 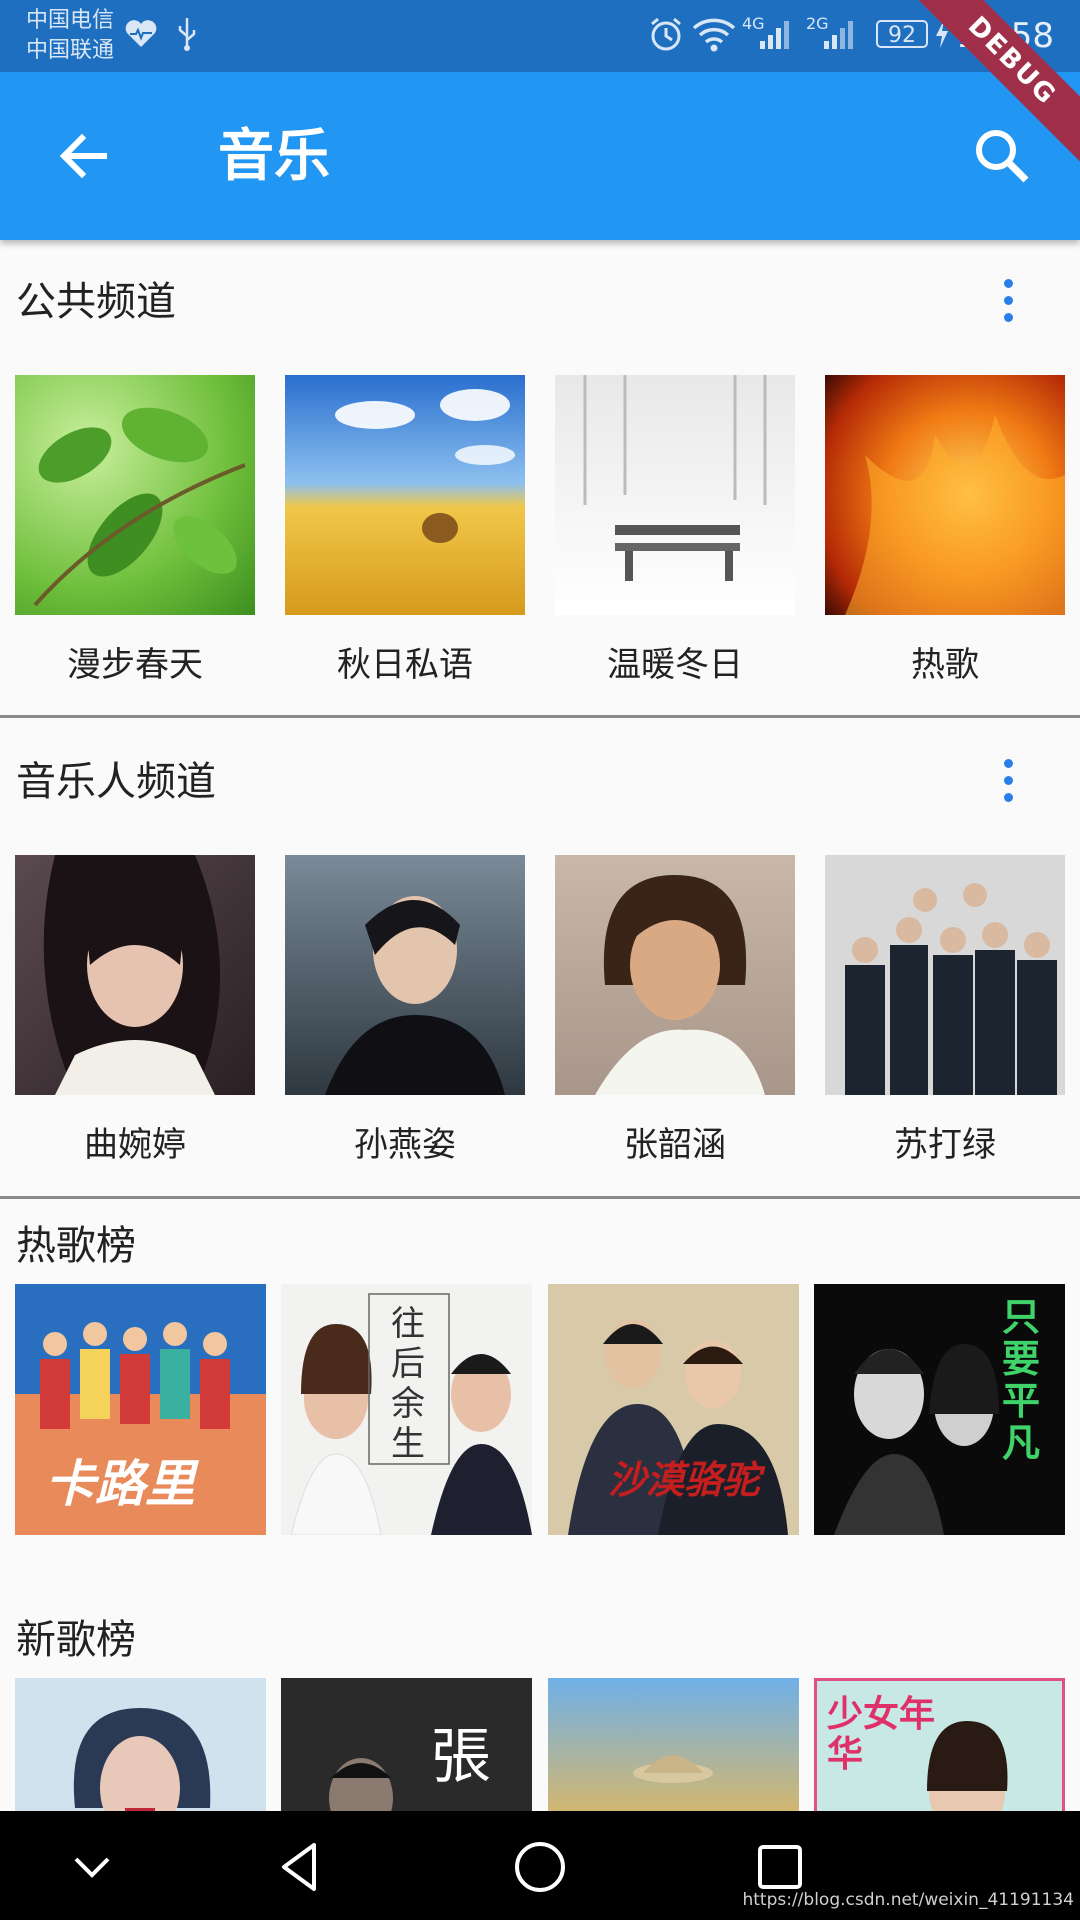 I want to click on system-nav-bar: https://blog.csdn.net/weixin_41191134, so click(x=540, y=1865).